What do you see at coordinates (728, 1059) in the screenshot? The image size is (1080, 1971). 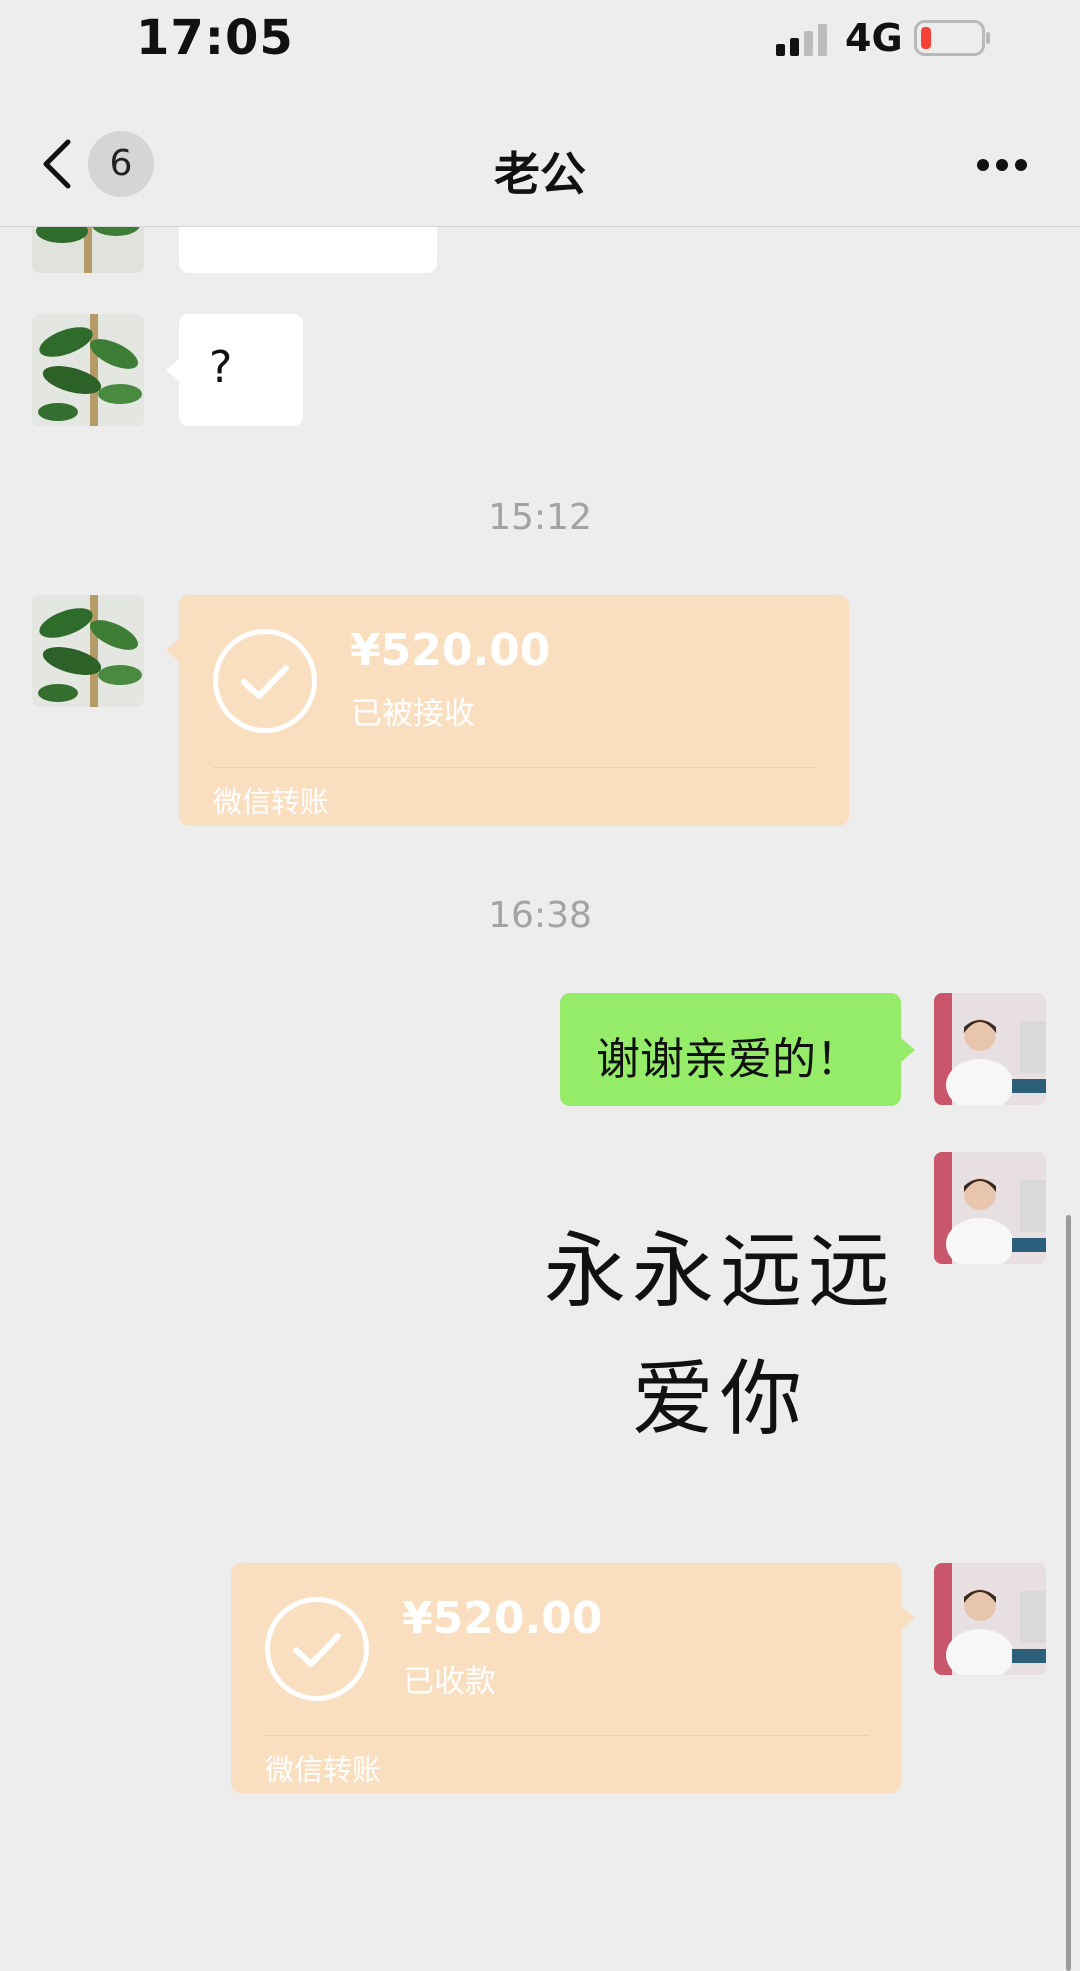 I see `message-text: 谢谢亲爱的！` at bounding box center [728, 1059].